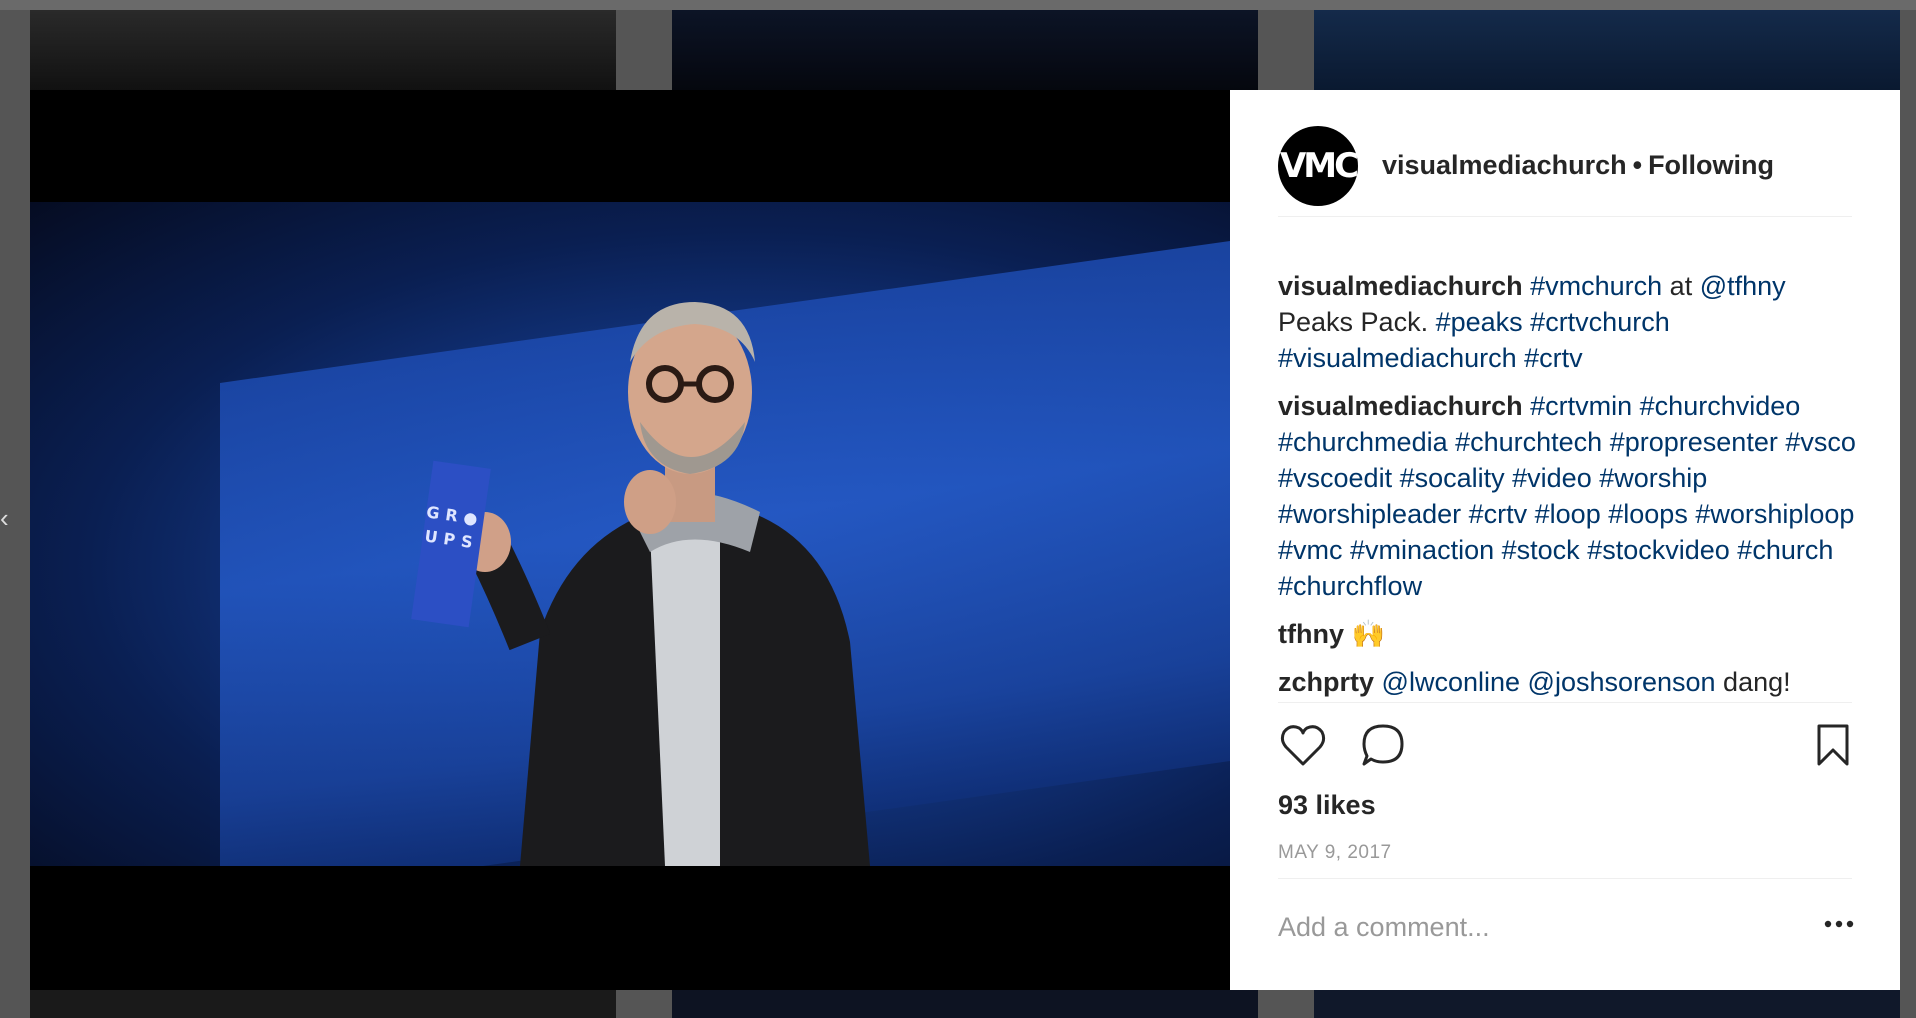 Image resolution: width=1916 pixels, height=1018 pixels. Describe the element at coordinates (1785, 550) in the screenshot. I see `hashtag-link: #church` at that location.